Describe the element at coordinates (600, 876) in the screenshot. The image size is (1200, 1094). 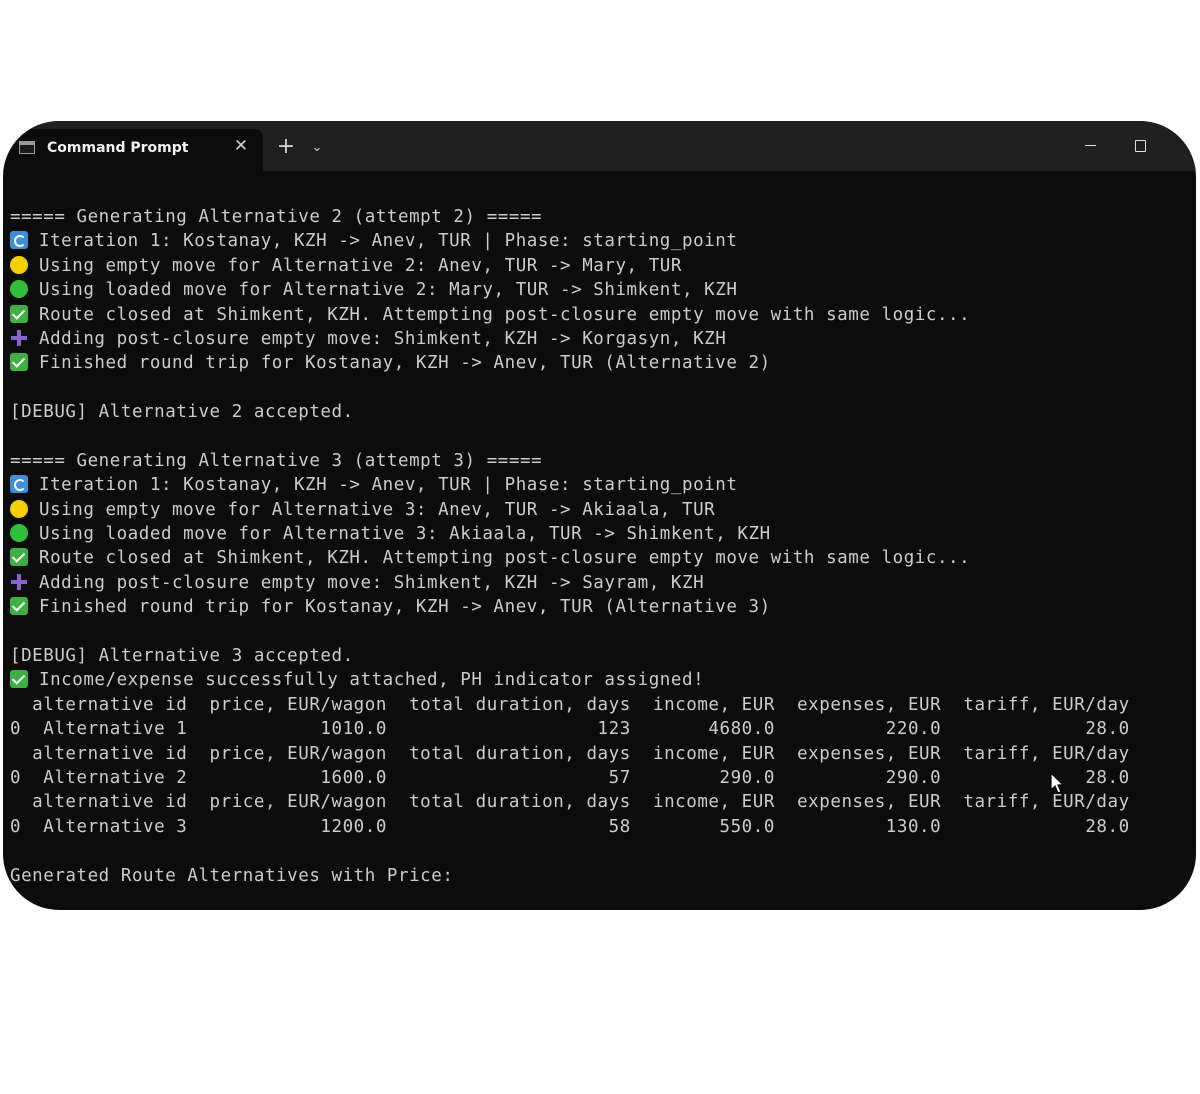
I see `console-line: Generated Route Alternatives with Price:` at that location.